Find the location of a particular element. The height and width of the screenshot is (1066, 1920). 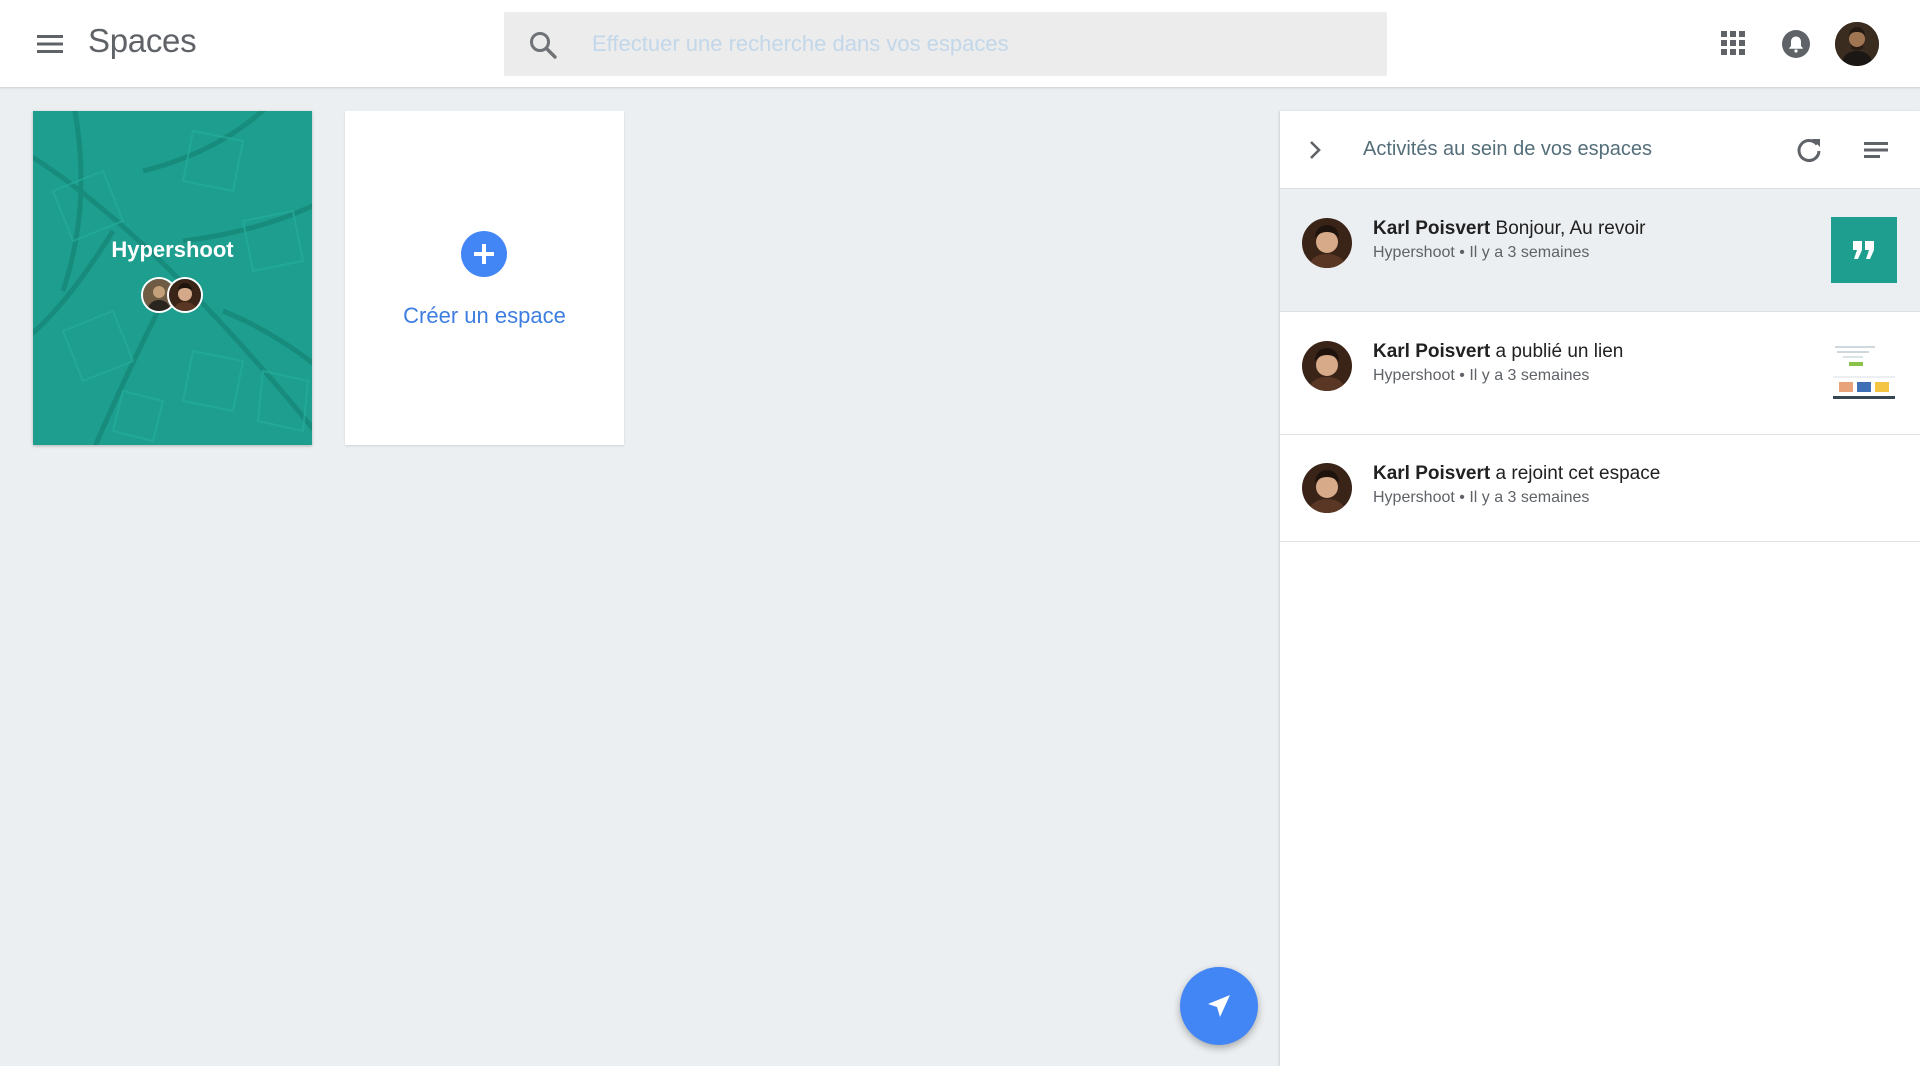

app-title: Spaces is located at coordinates (142, 40).